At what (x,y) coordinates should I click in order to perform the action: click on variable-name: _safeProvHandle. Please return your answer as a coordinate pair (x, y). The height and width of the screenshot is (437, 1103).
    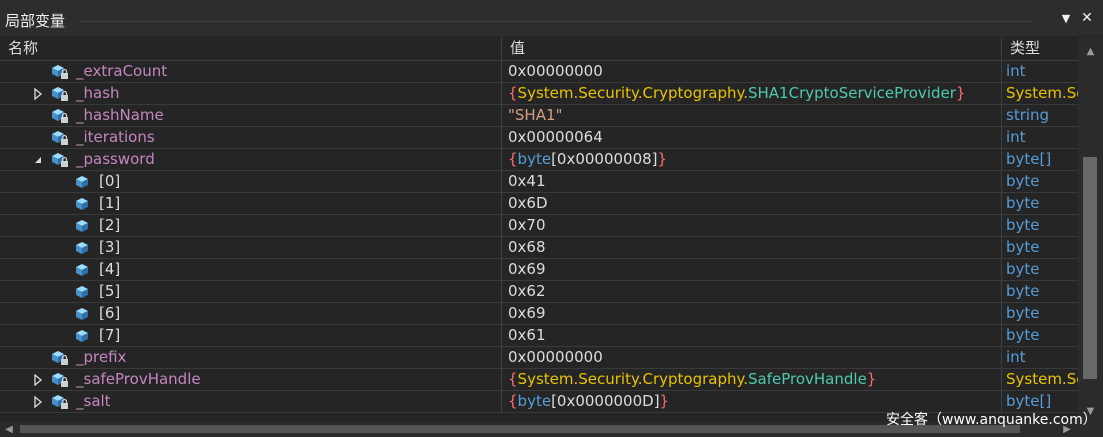
    Looking at the image, I should click on (138, 379).